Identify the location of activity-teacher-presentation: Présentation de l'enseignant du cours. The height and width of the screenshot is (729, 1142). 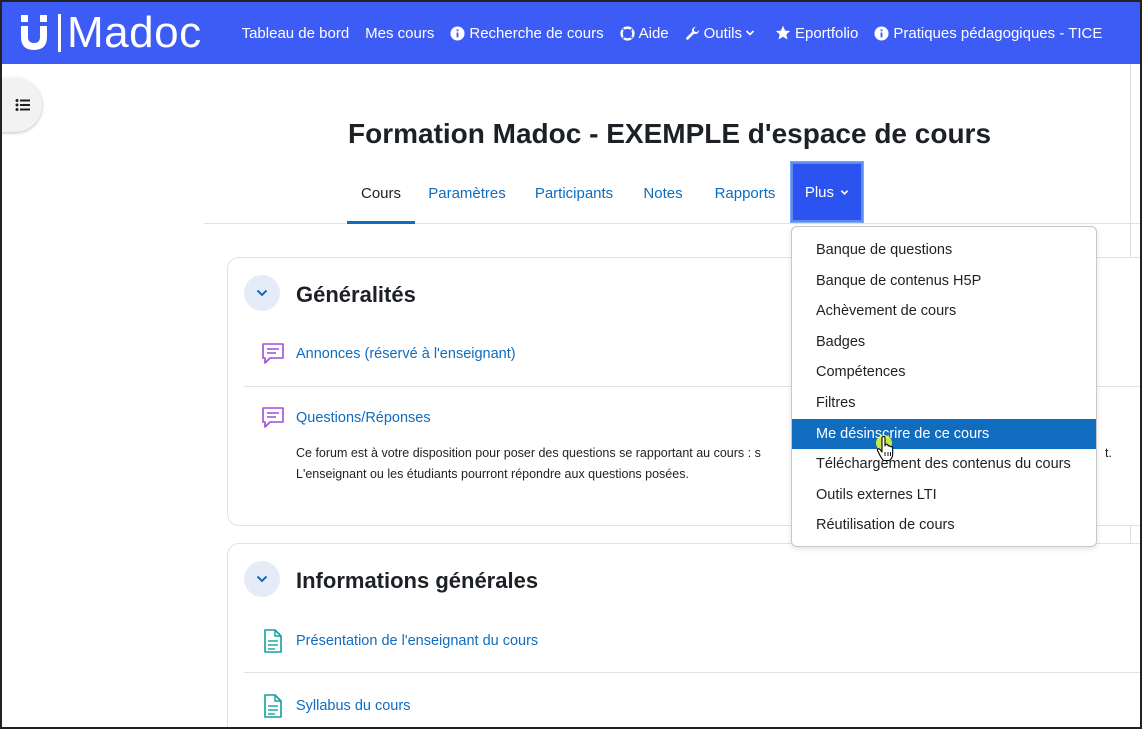
(399, 641).